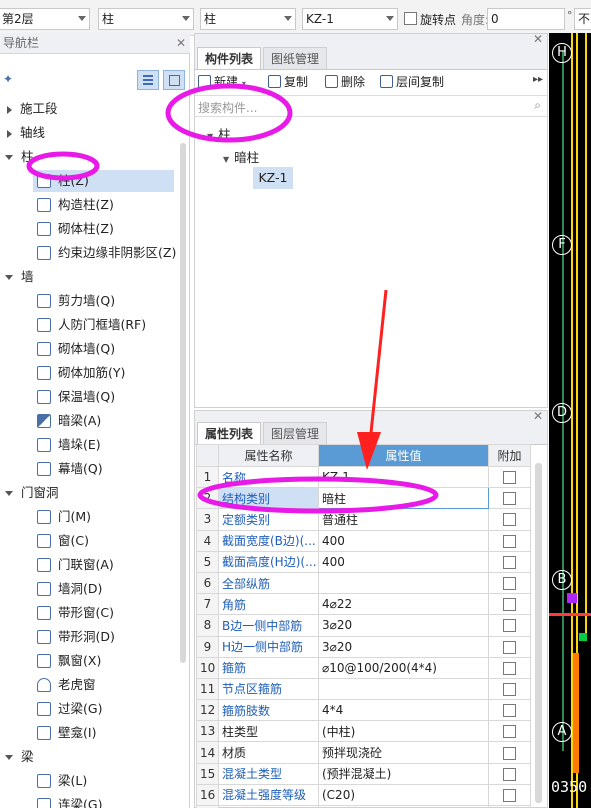 The height and width of the screenshot is (808, 591). What do you see at coordinates (229, 113) in the screenshot?
I see `annotation-ellipse-search` at bounding box center [229, 113].